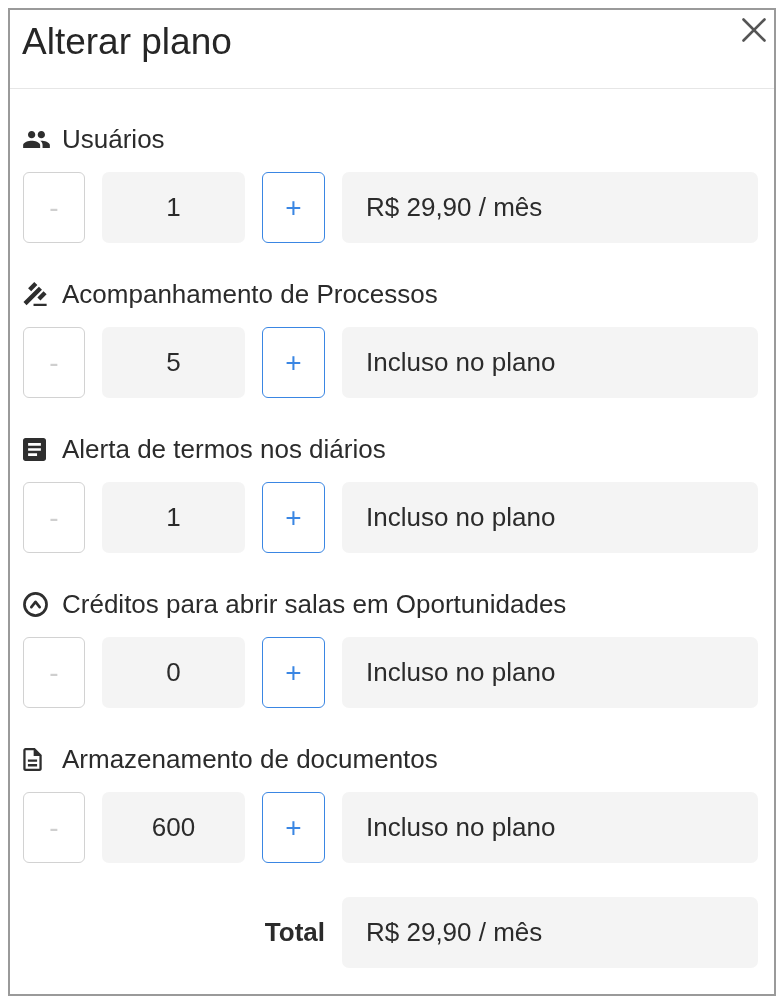  What do you see at coordinates (113, 139) in the screenshot?
I see `item-label: Usuários` at bounding box center [113, 139].